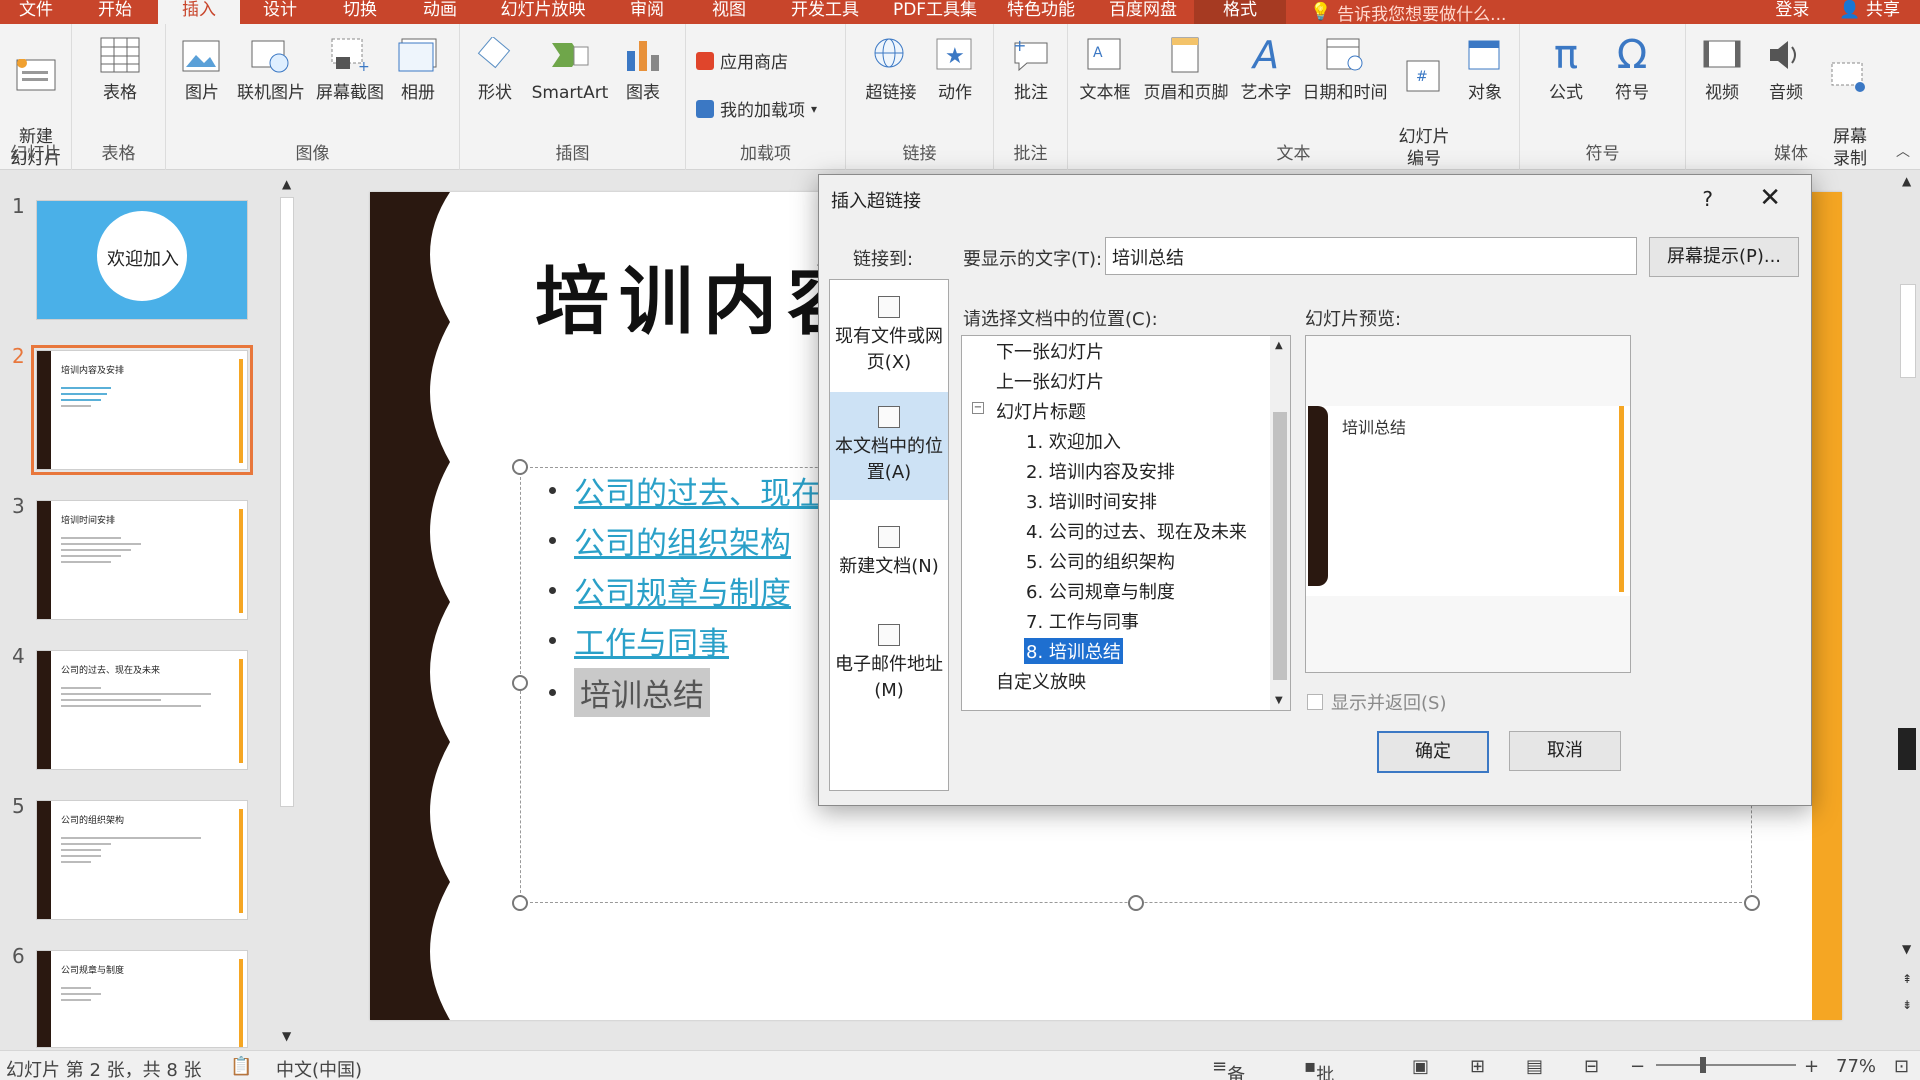 Image resolution: width=1920 pixels, height=1080 pixels. I want to click on tree-item-selected: 8. 培训总结, so click(1073, 651).